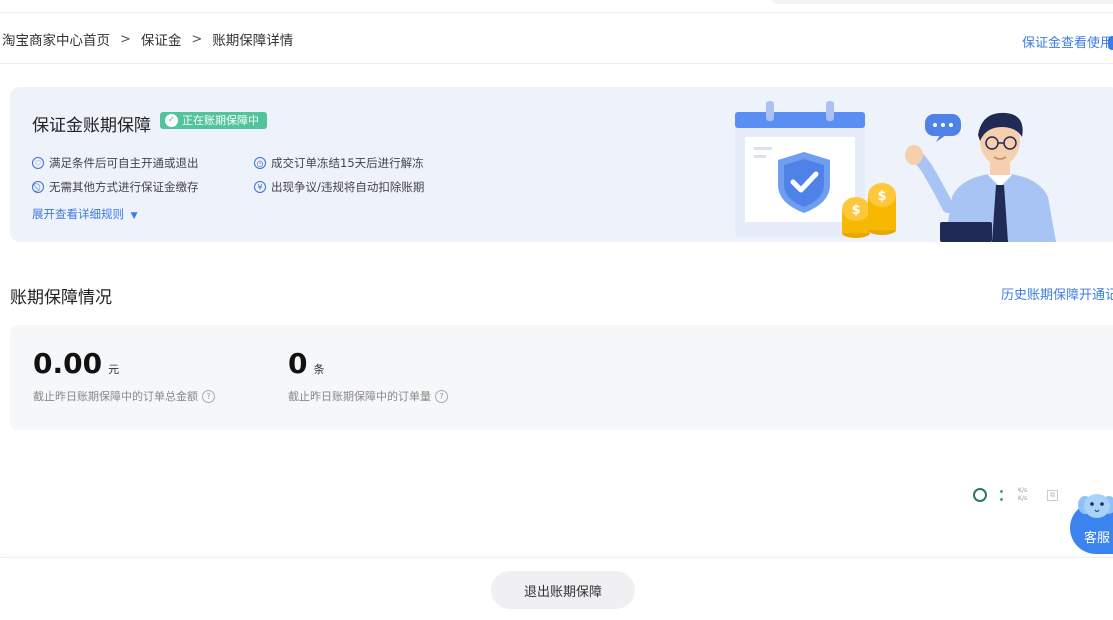 This screenshot has width=1113, height=620. What do you see at coordinates (1110, 43) in the screenshot?
I see `notification-dot` at bounding box center [1110, 43].